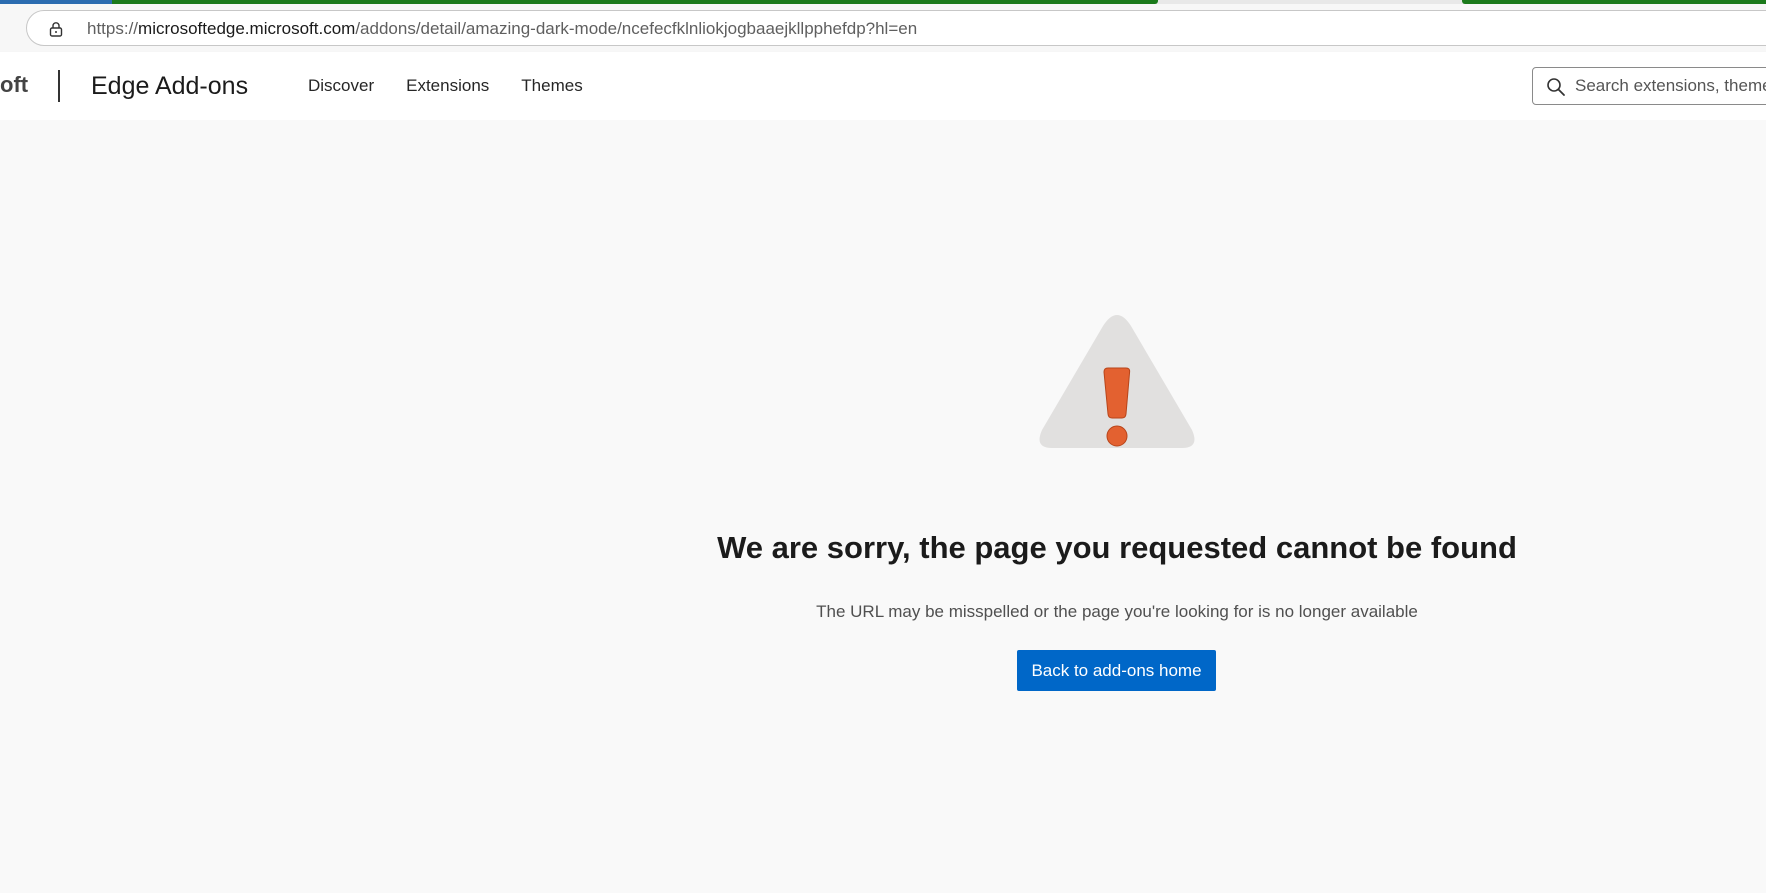 This screenshot has width=1766, height=893. What do you see at coordinates (341, 86) in the screenshot?
I see `nav-discover: Discover` at bounding box center [341, 86].